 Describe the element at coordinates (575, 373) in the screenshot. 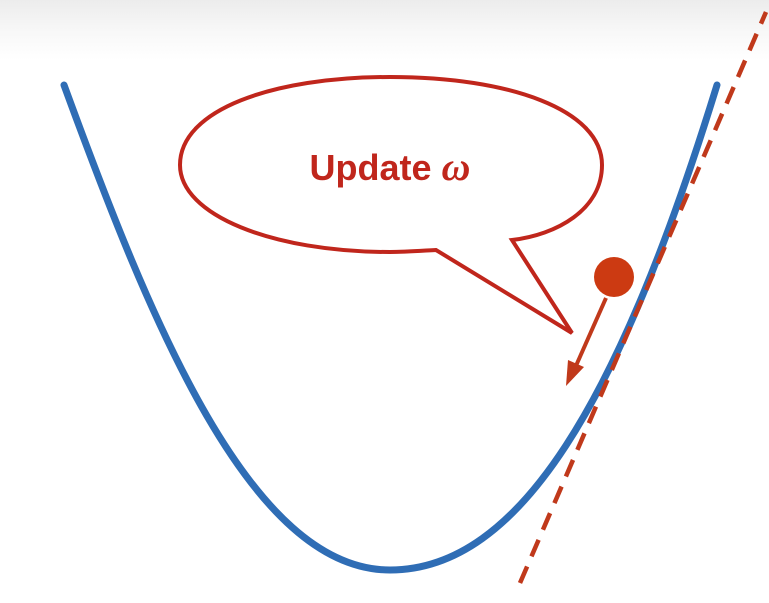

I see `descent-arrow-head` at that location.